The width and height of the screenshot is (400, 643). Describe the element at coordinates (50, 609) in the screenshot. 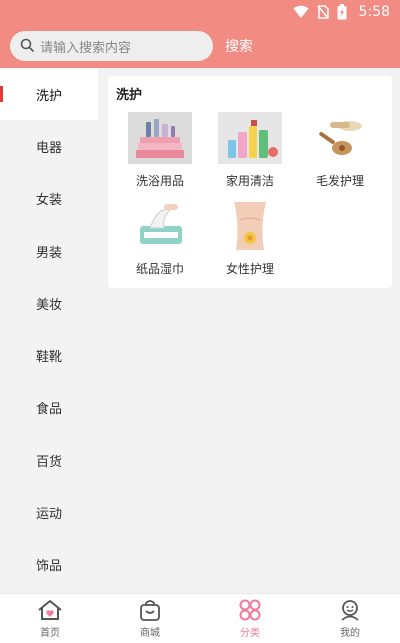

I see `home-icon` at that location.